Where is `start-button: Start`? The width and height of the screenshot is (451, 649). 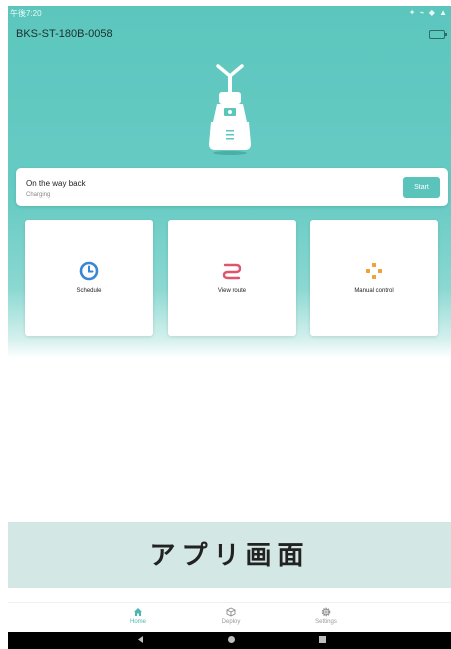 start-button: Start is located at coordinates (421, 187).